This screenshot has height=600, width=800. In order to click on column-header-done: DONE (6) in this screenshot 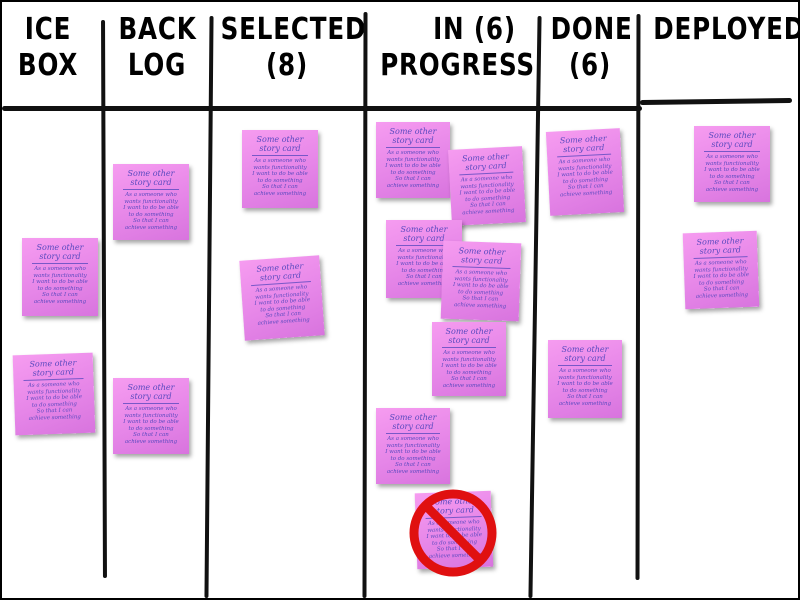, I will do `click(591, 47)`.